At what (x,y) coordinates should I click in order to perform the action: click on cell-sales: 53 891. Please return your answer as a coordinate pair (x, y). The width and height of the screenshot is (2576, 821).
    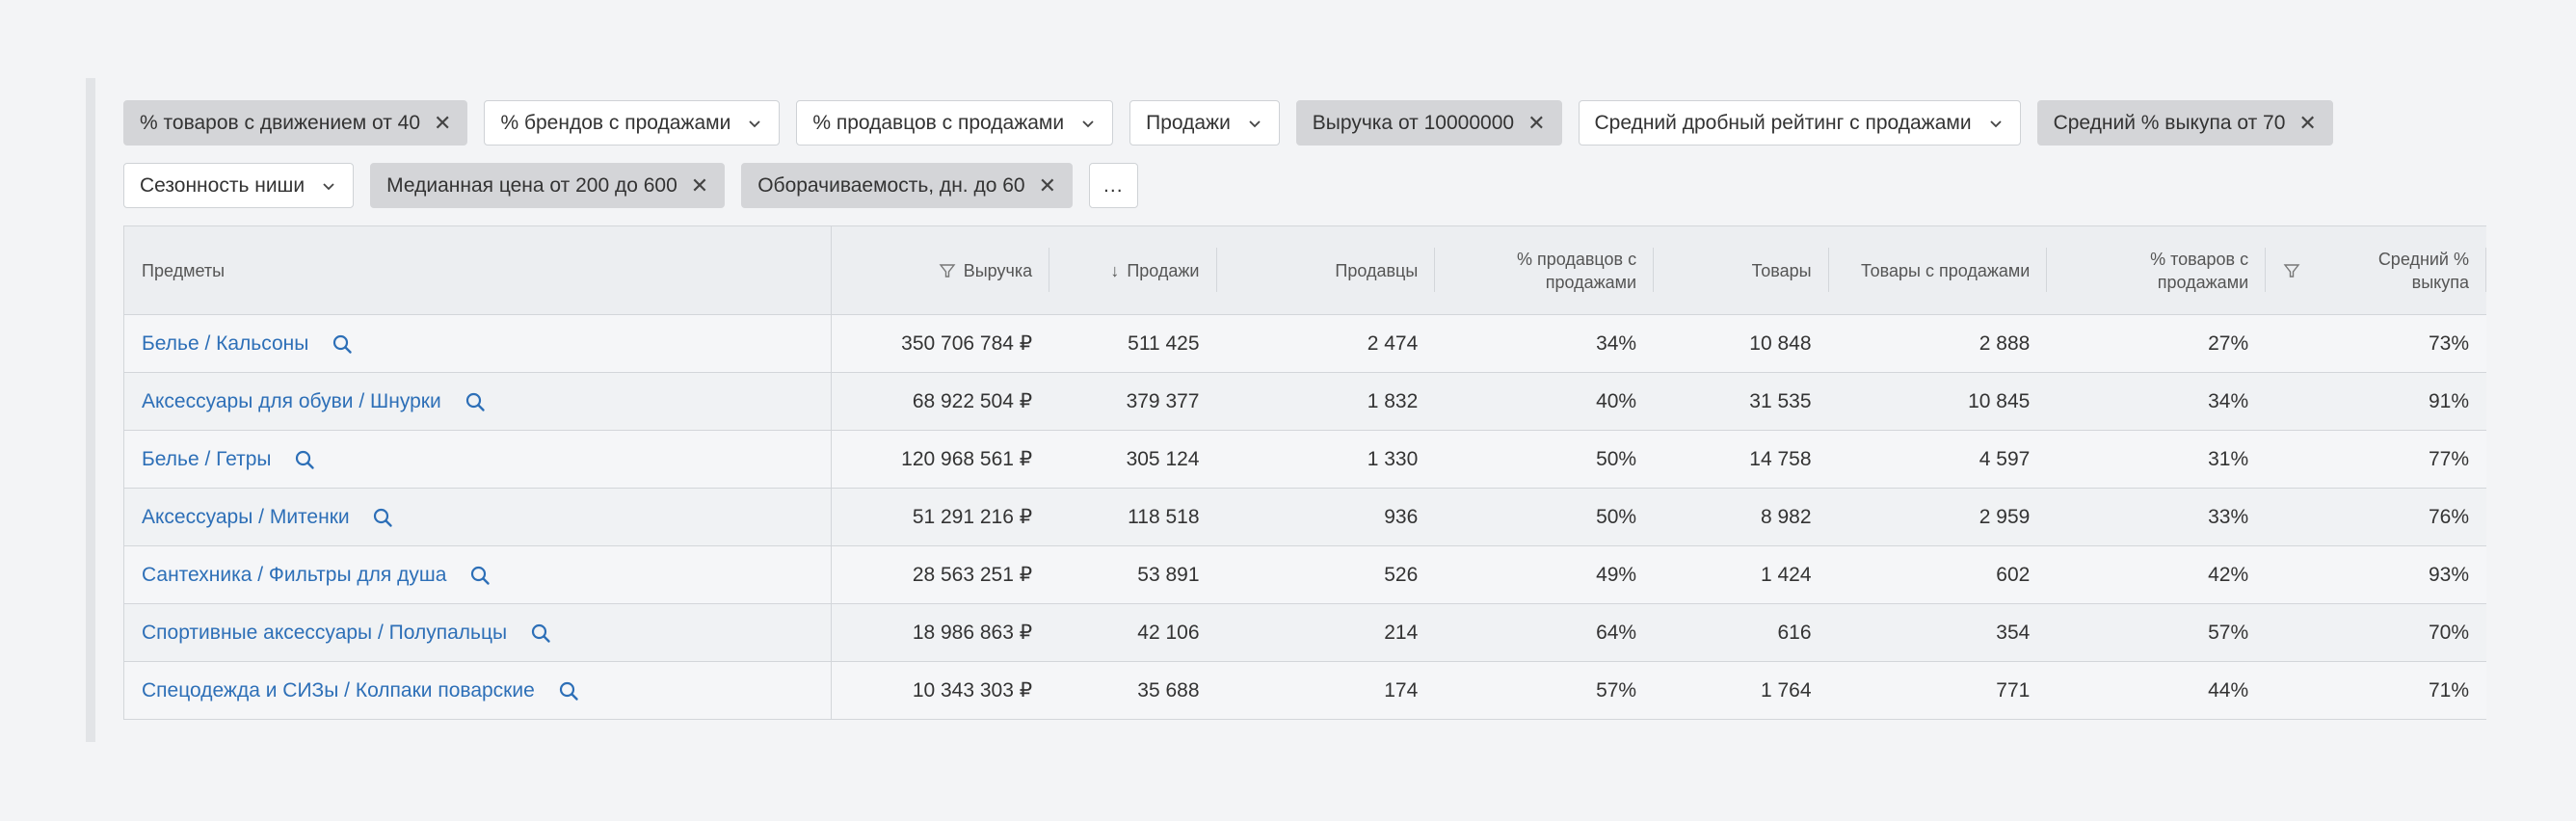
    Looking at the image, I should click on (1133, 575).